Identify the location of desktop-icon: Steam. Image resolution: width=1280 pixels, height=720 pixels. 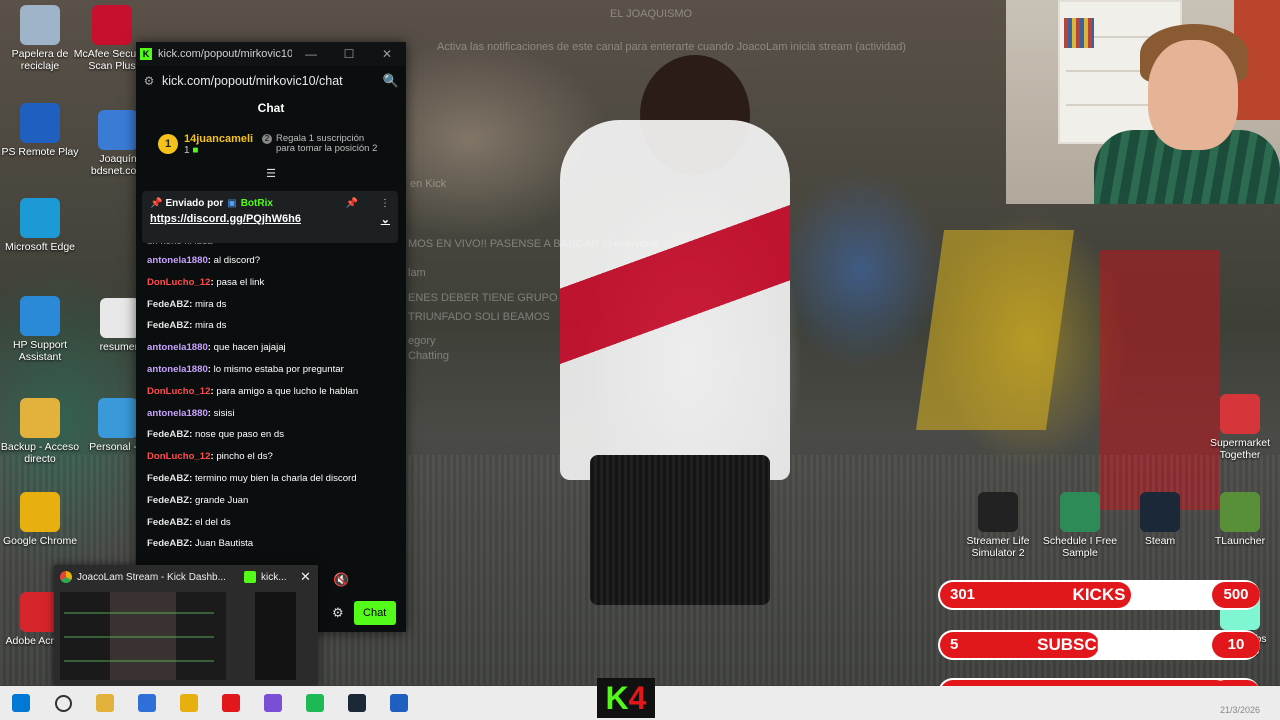
(1160, 519).